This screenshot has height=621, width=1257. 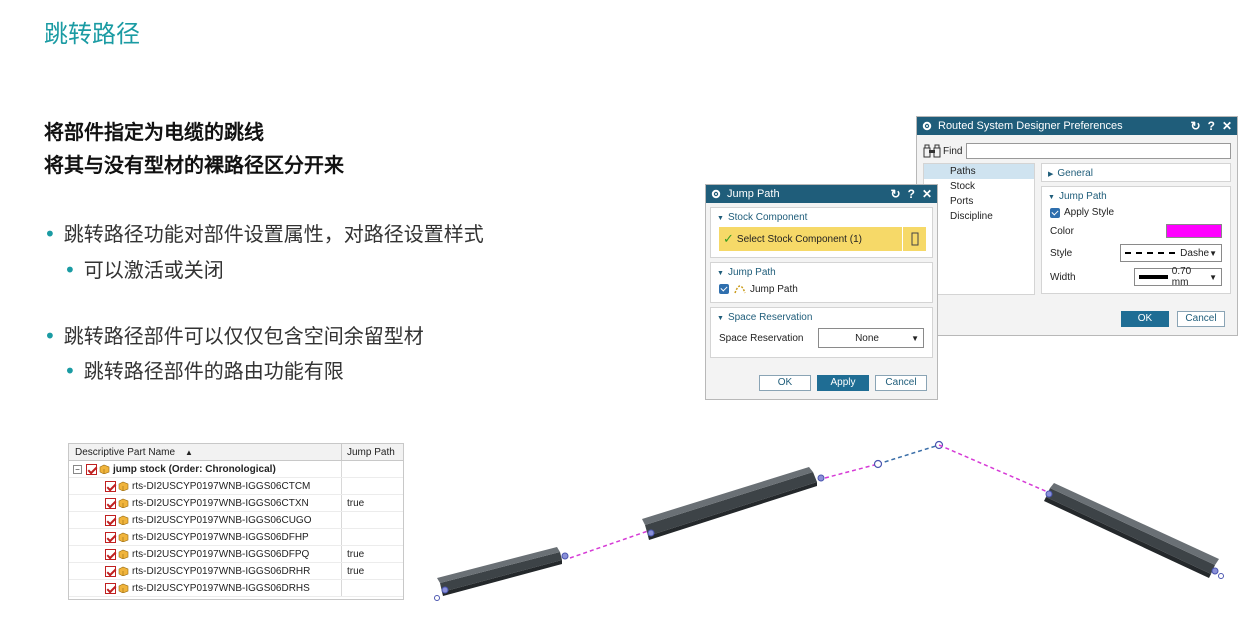 I want to click on subtitle-2: 将其与没有型材的裸路径区分开来, so click(x=194, y=165).